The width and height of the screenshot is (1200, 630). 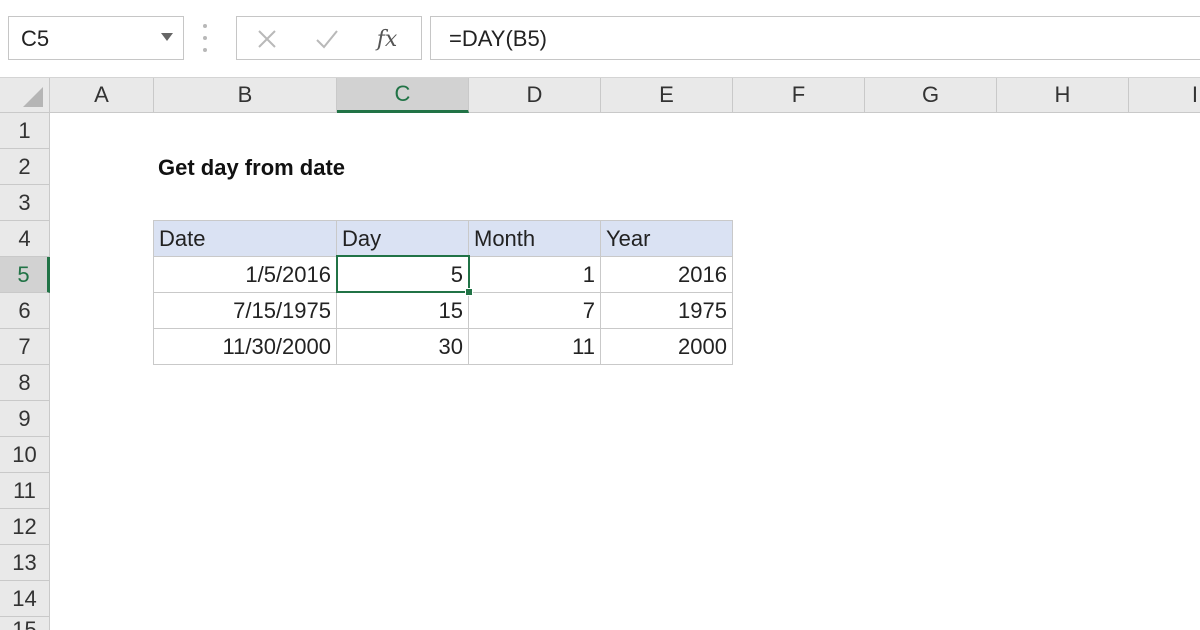 What do you see at coordinates (25, 491) in the screenshot?
I see `row-header-11: 11` at bounding box center [25, 491].